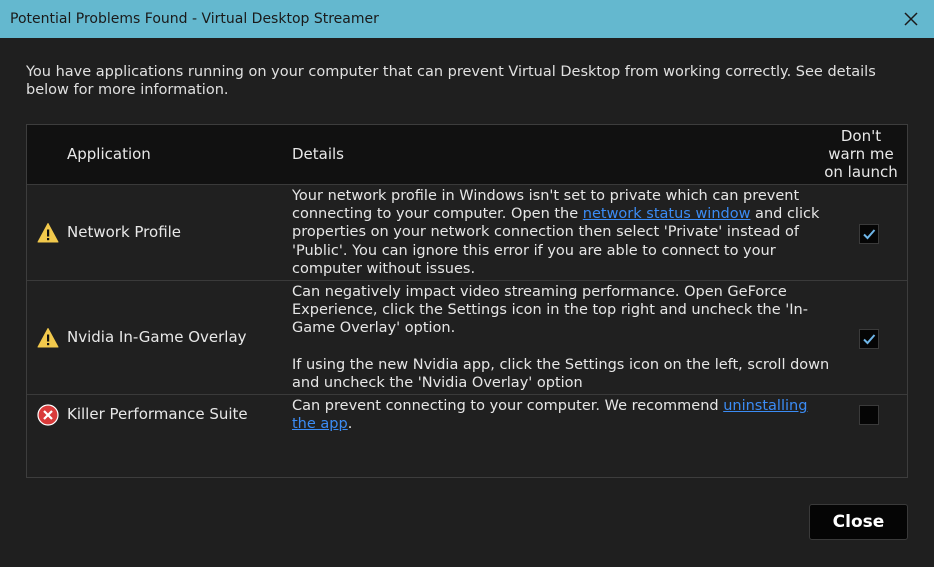 The width and height of the screenshot is (934, 567). What do you see at coordinates (858, 522) in the screenshot?
I see `close-button: Close` at bounding box center [858, 522].